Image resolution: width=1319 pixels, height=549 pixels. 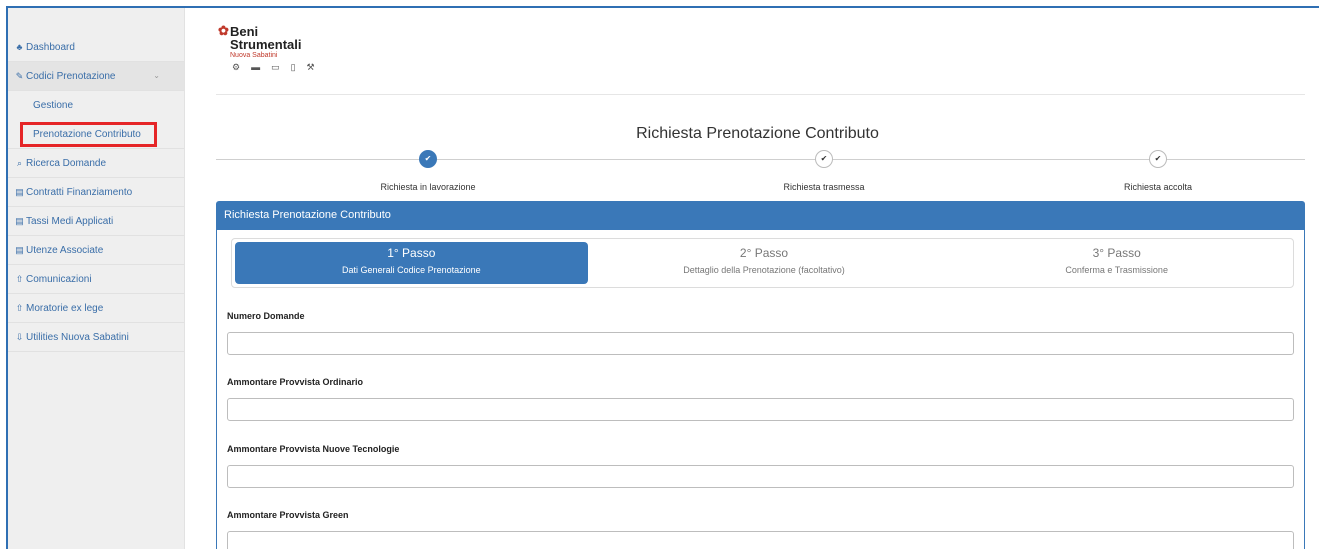 I want to click on sidebar-item-dashboard: ♣ Dashboard, so click(x=96, y=47).